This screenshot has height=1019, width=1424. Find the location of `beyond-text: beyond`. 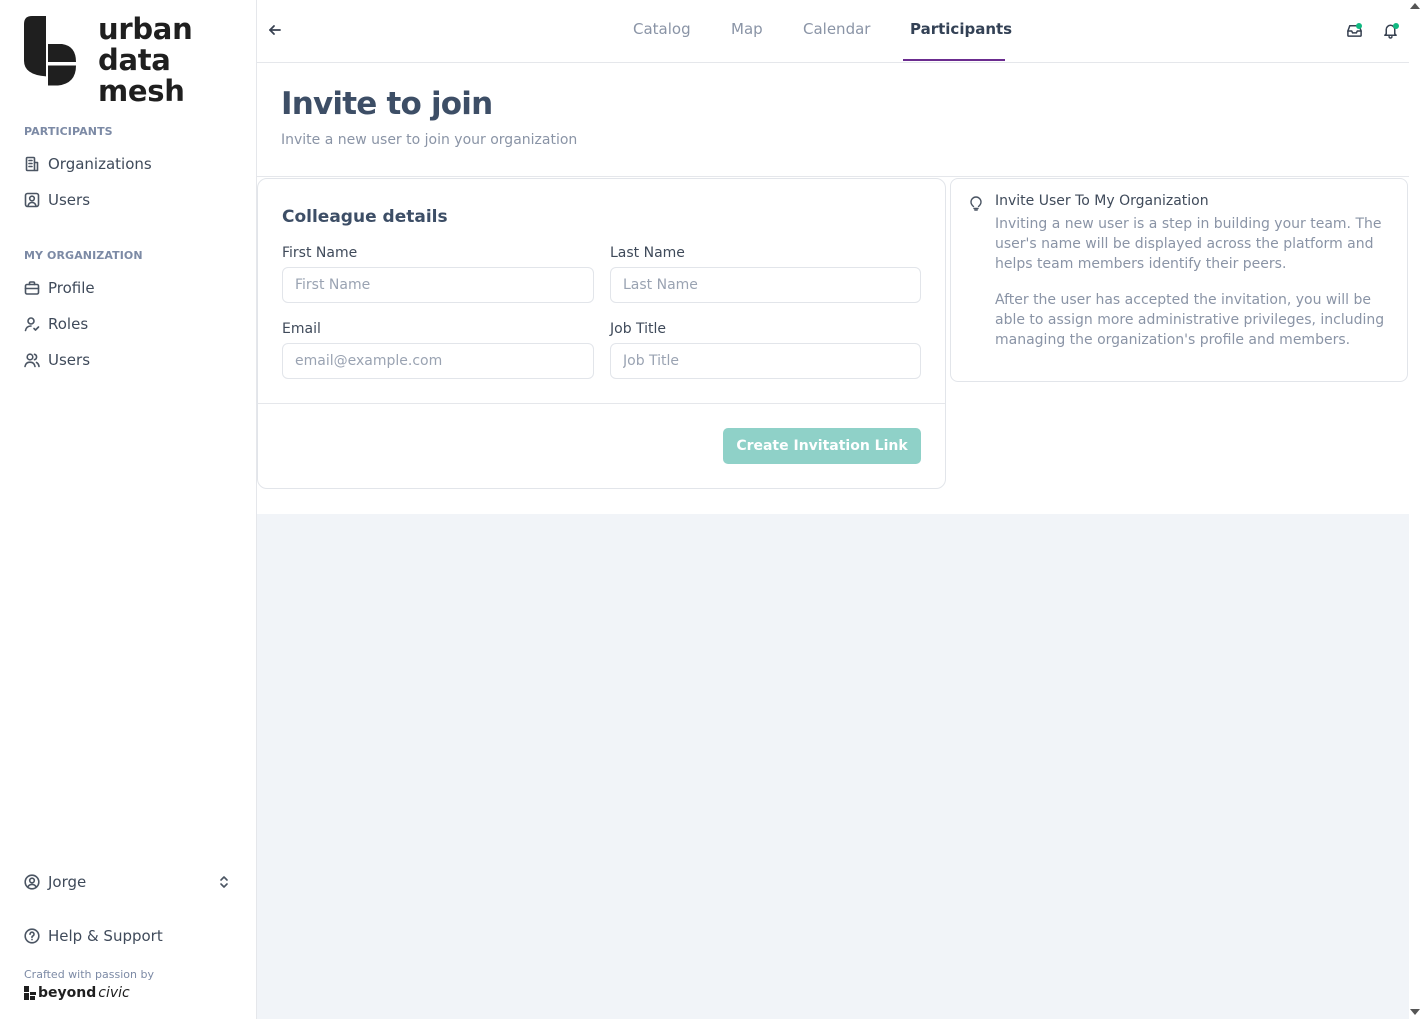

beyond-text: beyond is located at coordinates (67, 993).